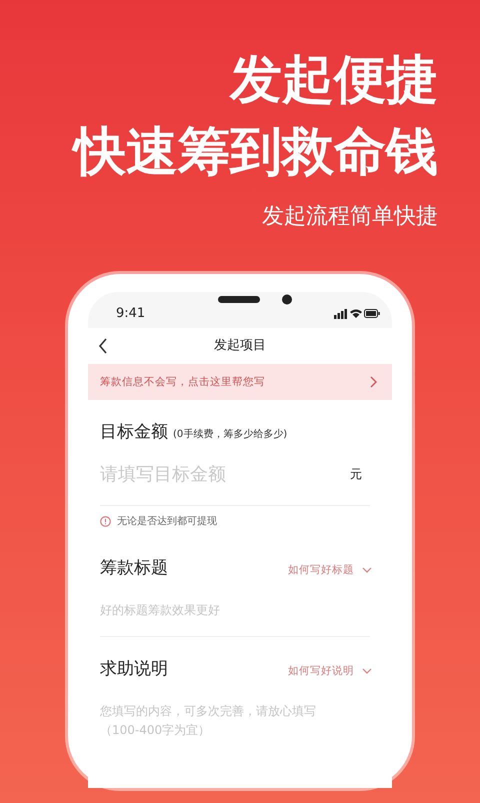 The height and width of the screenshot is (803, 480). Describe the element at coordinates (330, 671) in the screenshot. I see `tips-link: 如何写好说明` at that location.